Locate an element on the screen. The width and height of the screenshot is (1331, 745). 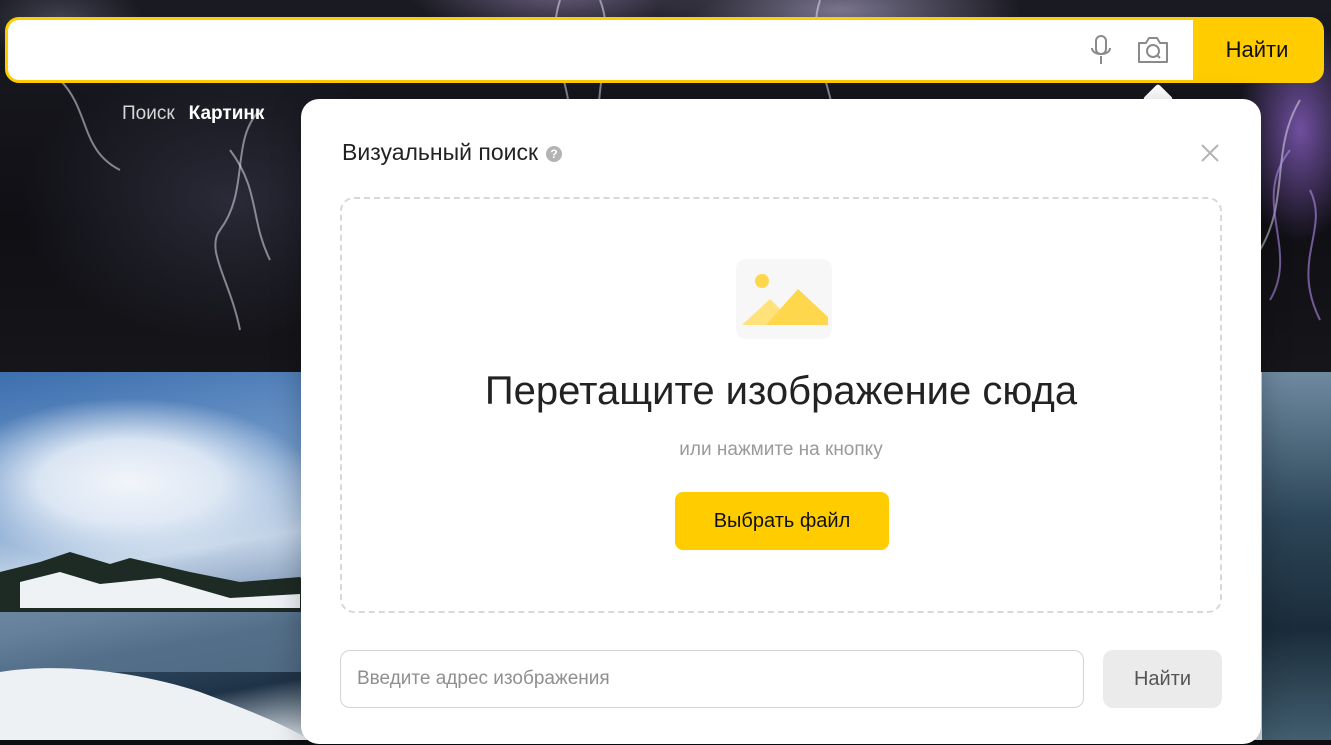
camera-search-button is located at coordinates (1153, 50).